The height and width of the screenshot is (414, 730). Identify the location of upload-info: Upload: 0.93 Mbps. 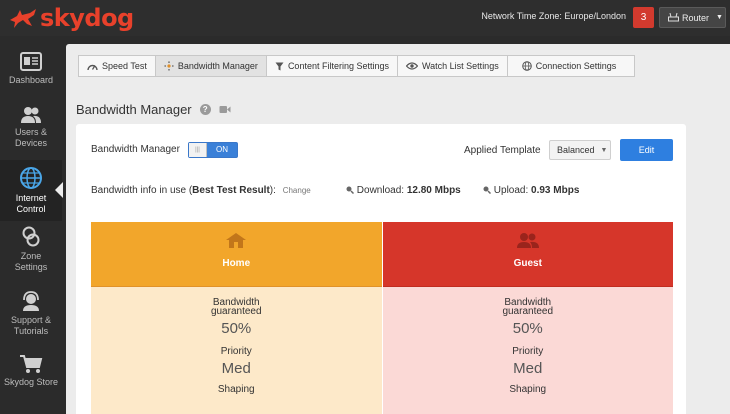
(531, 190).